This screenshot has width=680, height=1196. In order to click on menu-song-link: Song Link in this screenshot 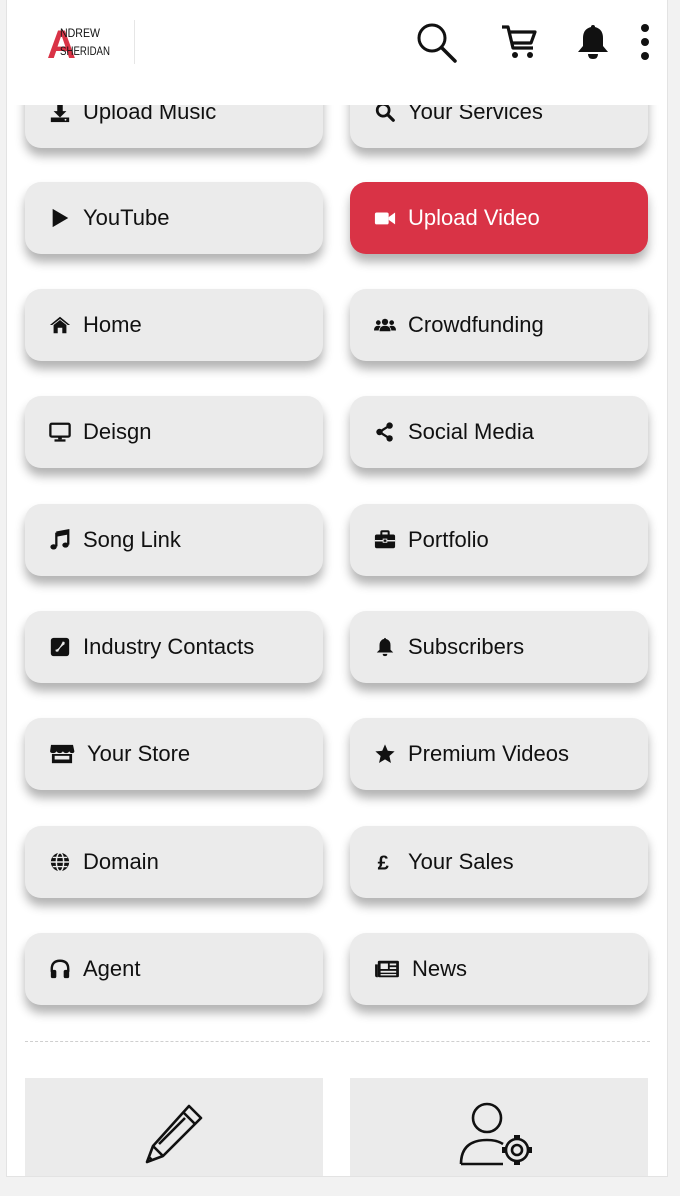, I will do `click(174, 540)`.